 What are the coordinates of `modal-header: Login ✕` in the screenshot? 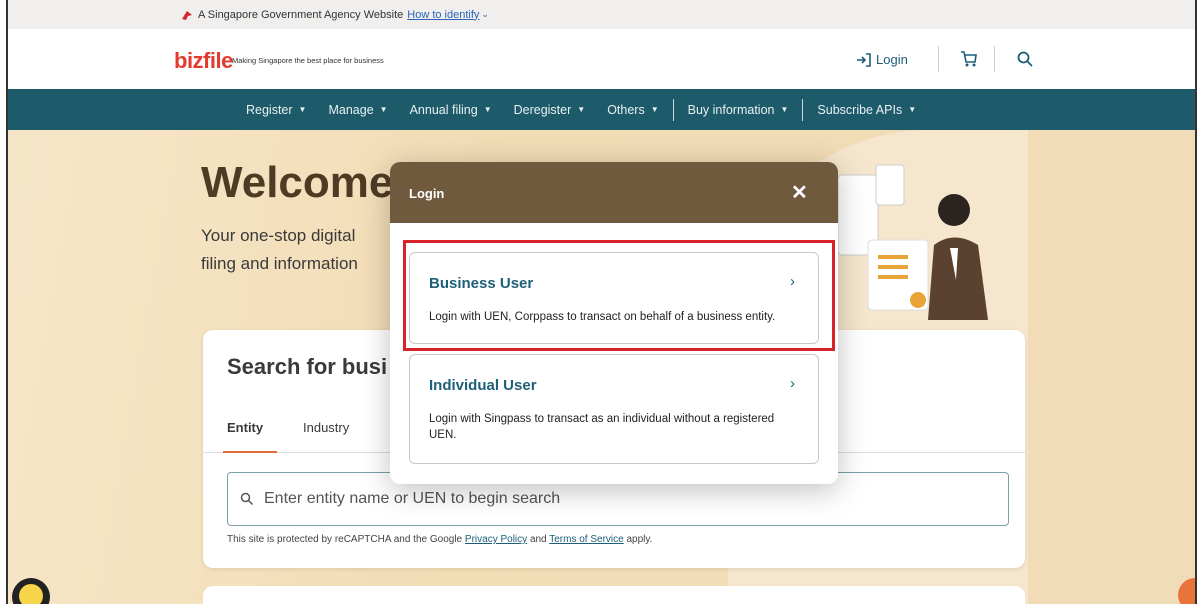 It's located at (614, 192).